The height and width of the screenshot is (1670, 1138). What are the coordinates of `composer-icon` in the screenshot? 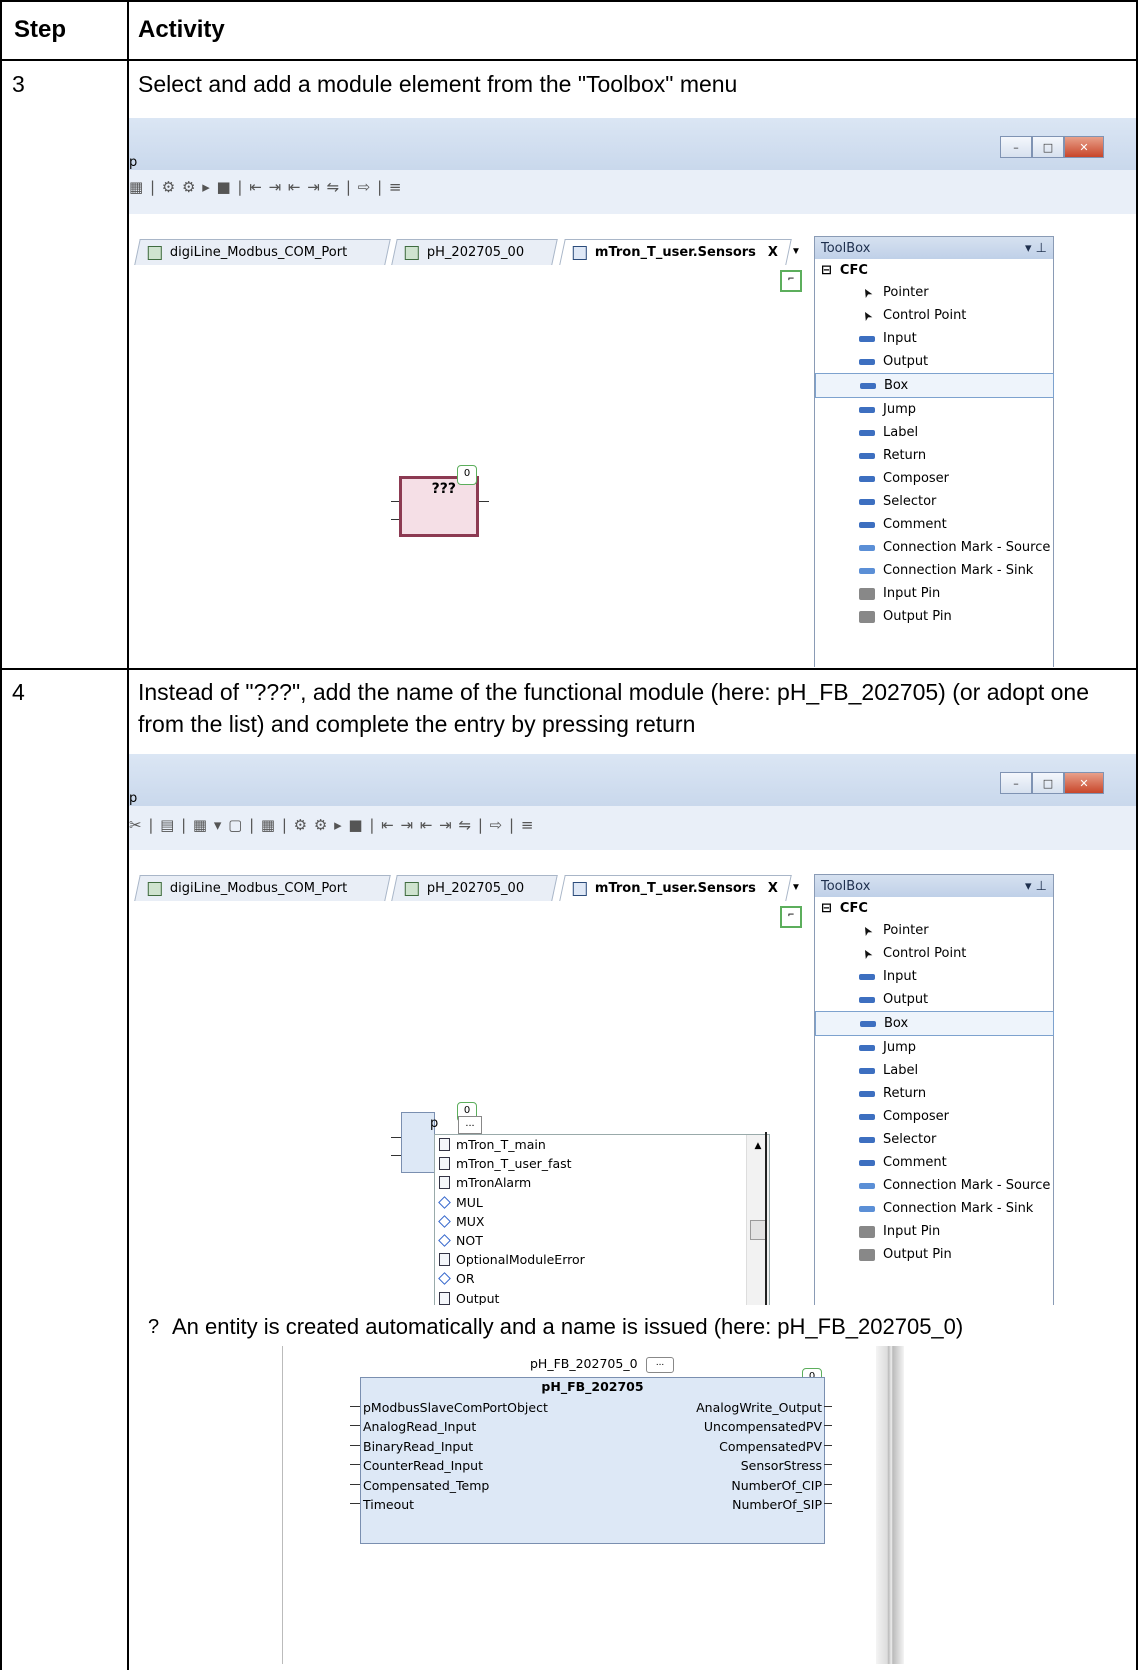 It's located at (867, 478).